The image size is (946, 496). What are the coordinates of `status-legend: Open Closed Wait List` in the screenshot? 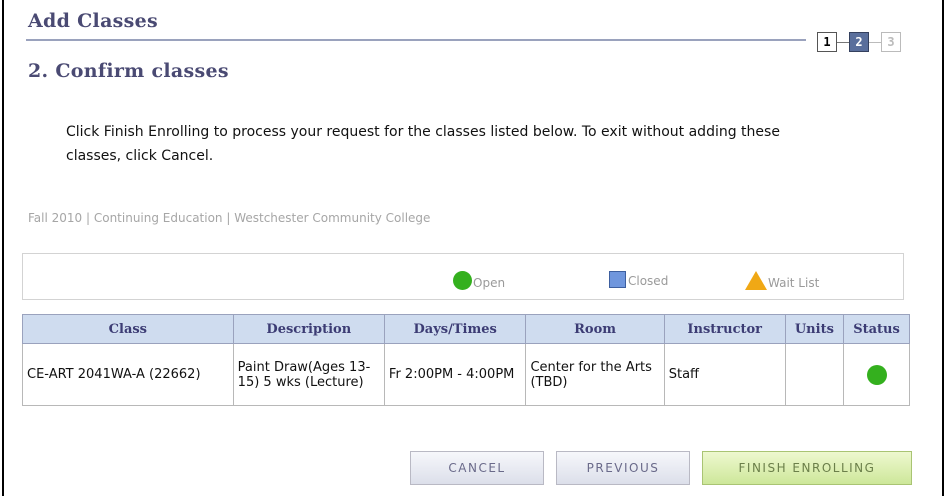 It's located at (463, 276).